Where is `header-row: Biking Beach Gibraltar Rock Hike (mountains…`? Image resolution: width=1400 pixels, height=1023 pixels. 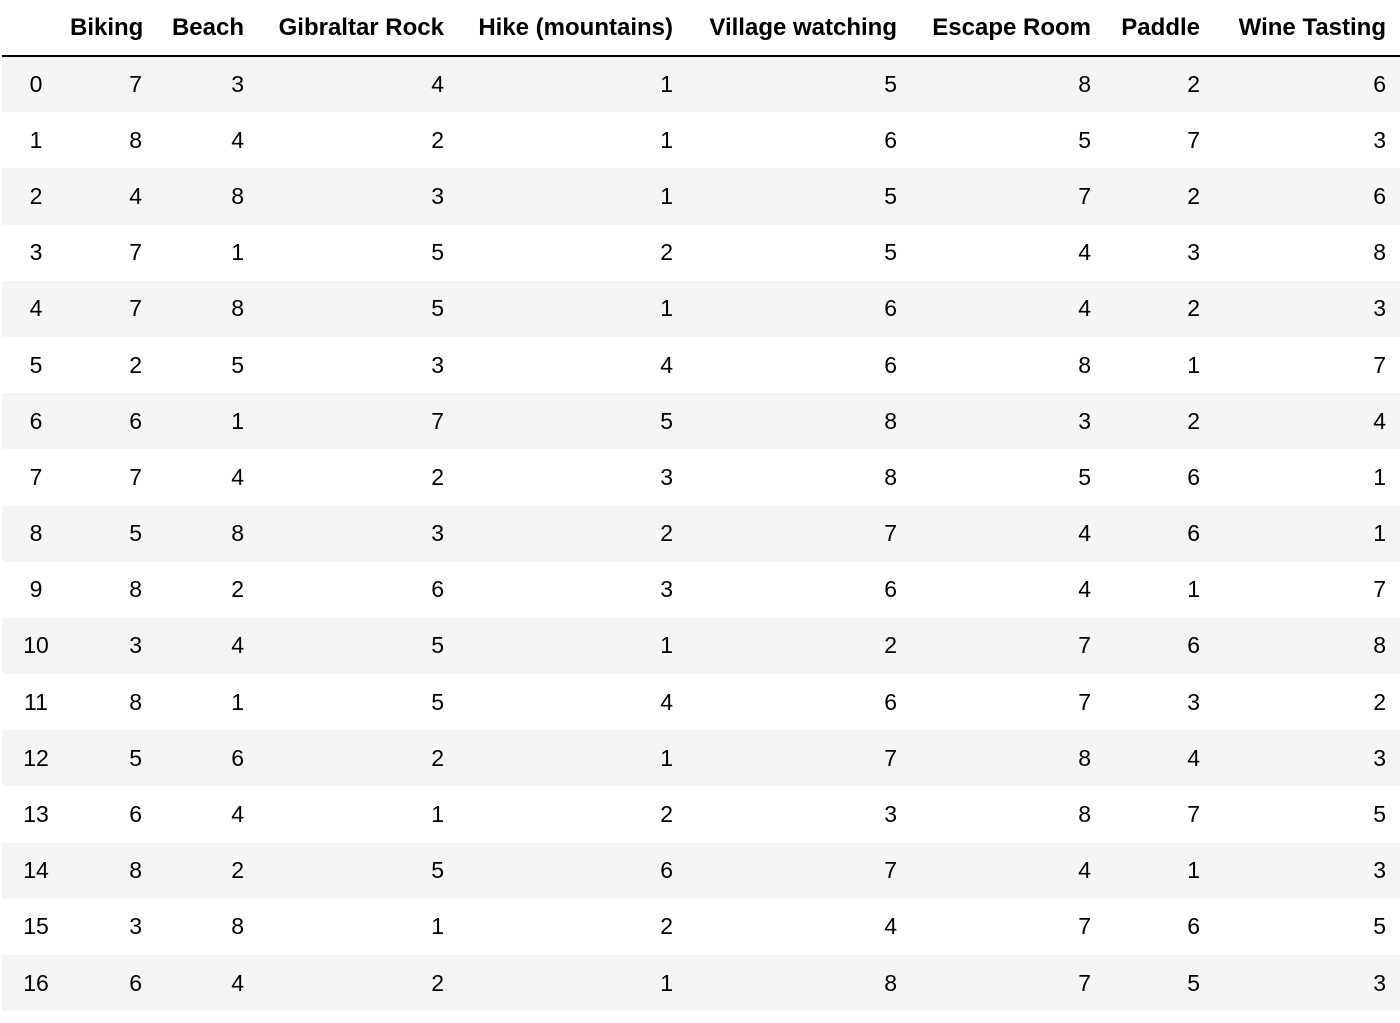 header-row: Biking Beach Gibraltar Rock Hike (mountains… is located at coordinates (701, 28).